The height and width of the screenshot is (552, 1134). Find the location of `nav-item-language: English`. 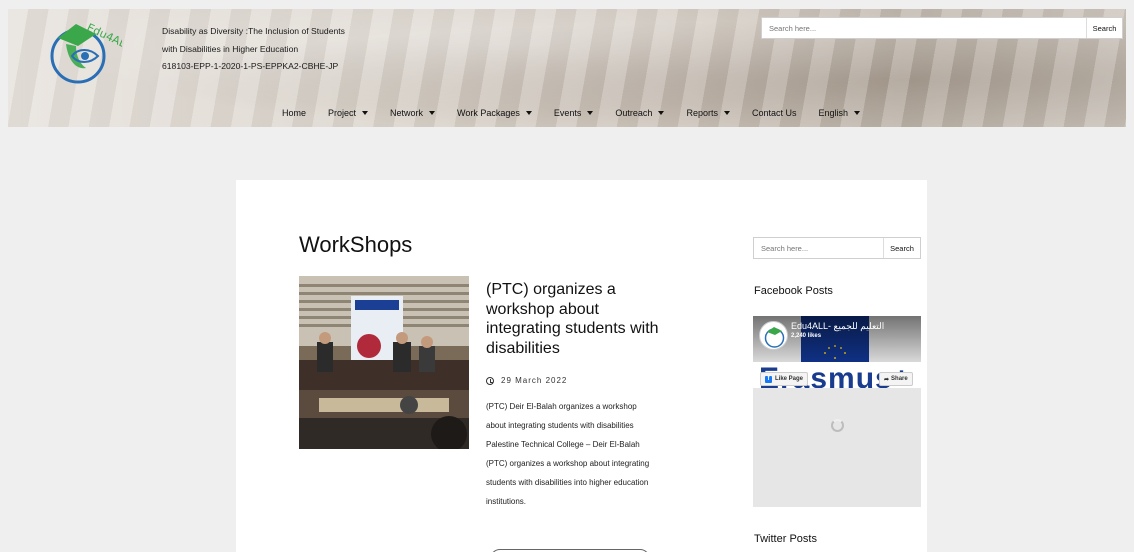

nav-item-language: English is located at coordinates (840, 113).